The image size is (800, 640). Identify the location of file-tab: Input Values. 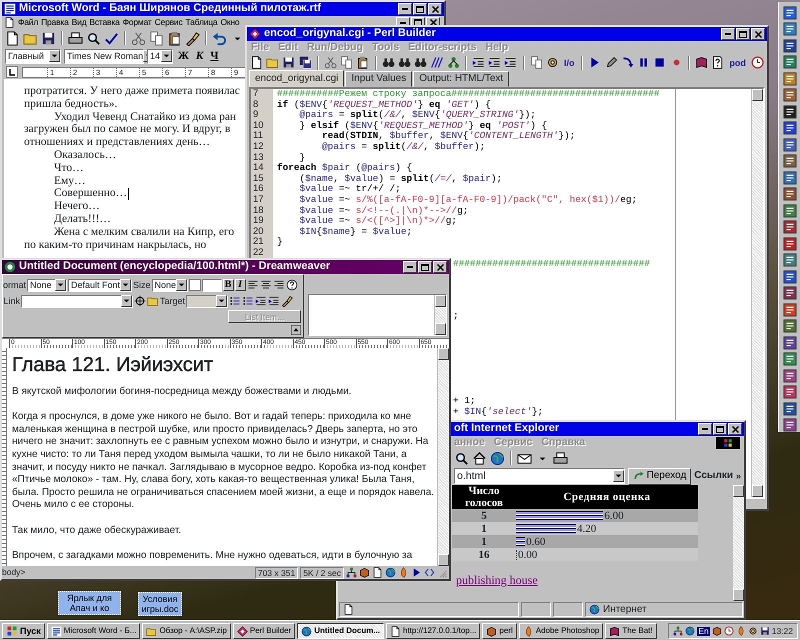
(378, 79).